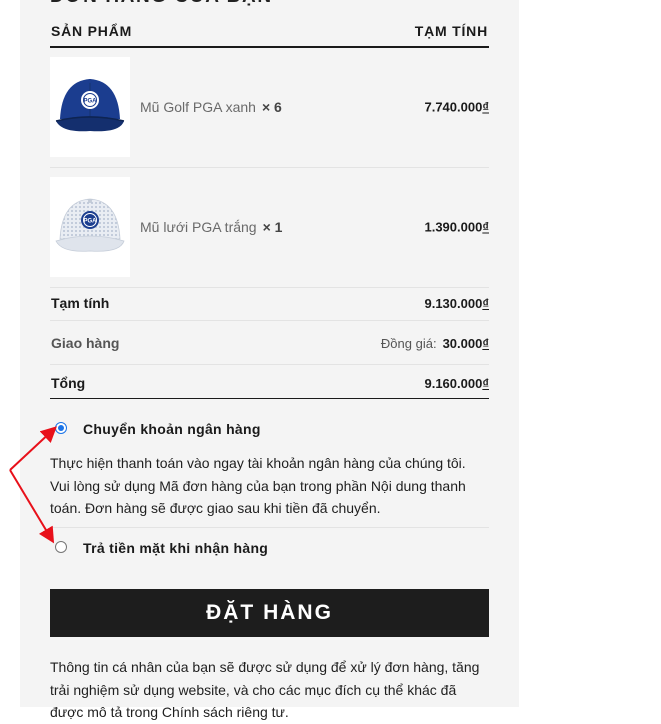 The width and height of the screenshot is (661, 724). Describe the element at coordinates (32, 506) in the screenshot. I see `arrow-to-cash-on-delivery` at that location.